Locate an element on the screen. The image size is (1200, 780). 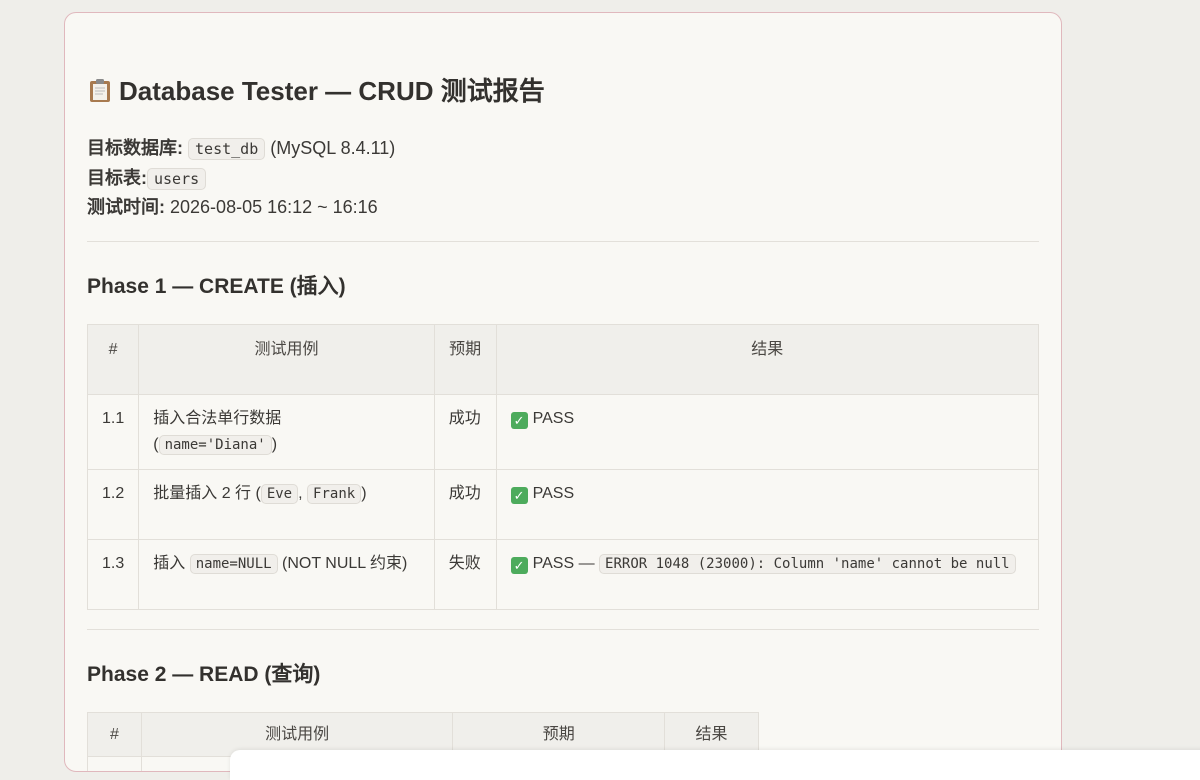
time-label: 测试时间: is located at coordinates (126, 207).